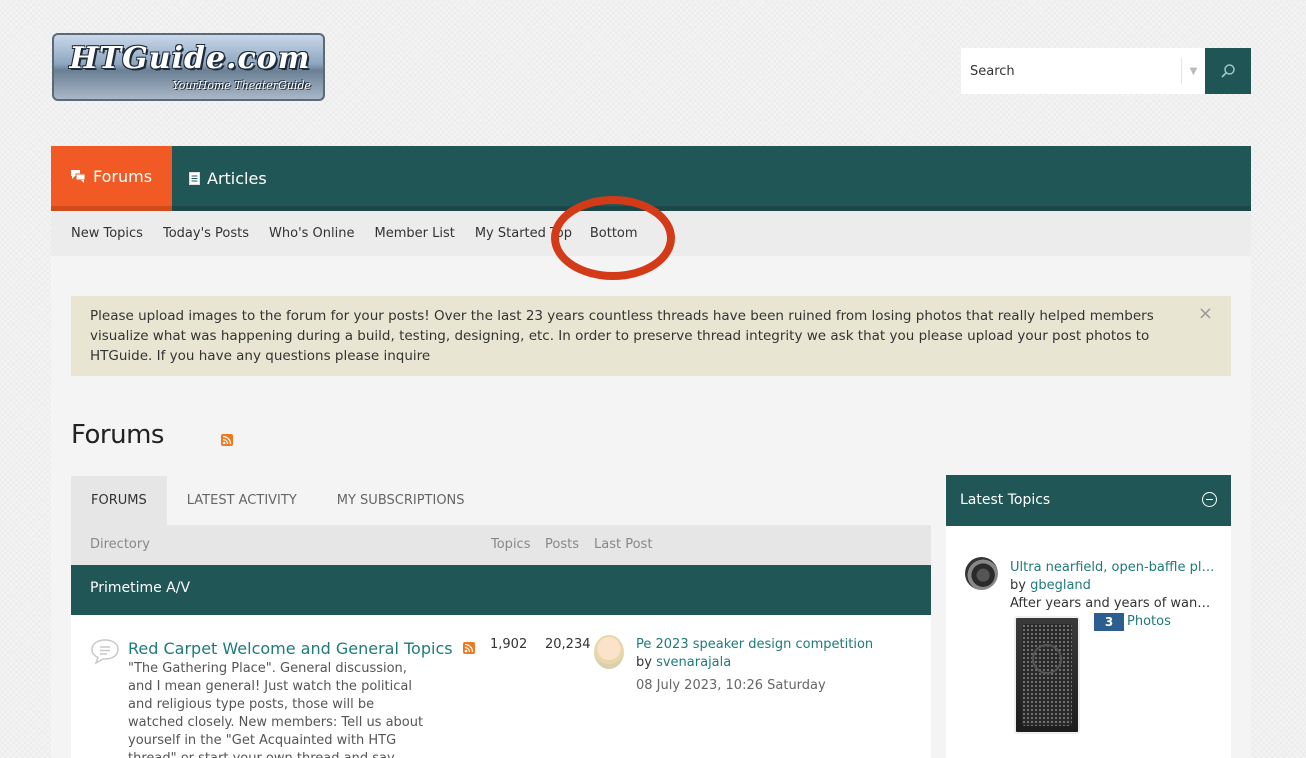  I want to click on nav-tab-label: Forums, so click(123, 176).